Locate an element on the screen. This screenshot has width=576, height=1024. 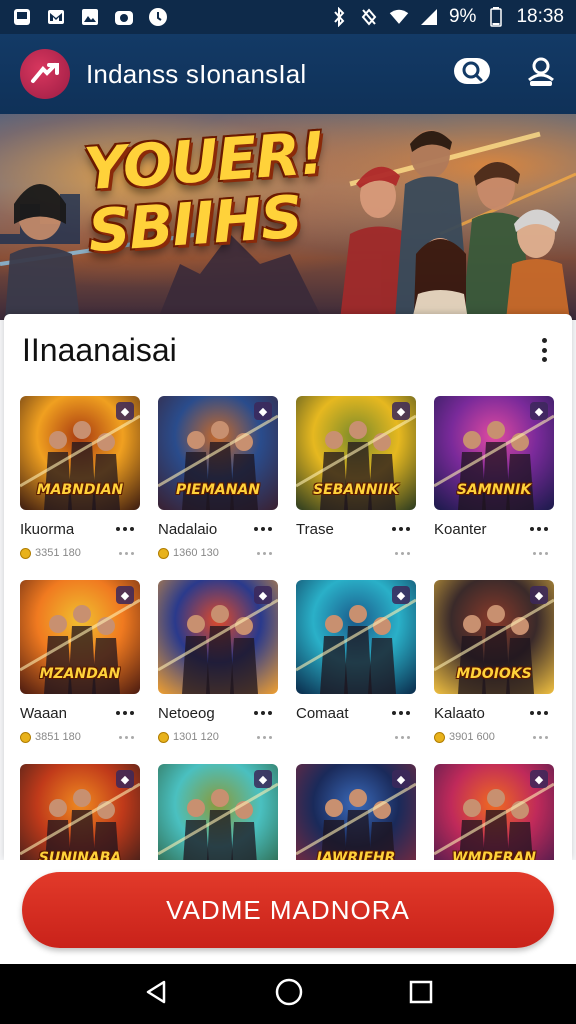
game-name: Waaan is located at coordinates (43, 713).